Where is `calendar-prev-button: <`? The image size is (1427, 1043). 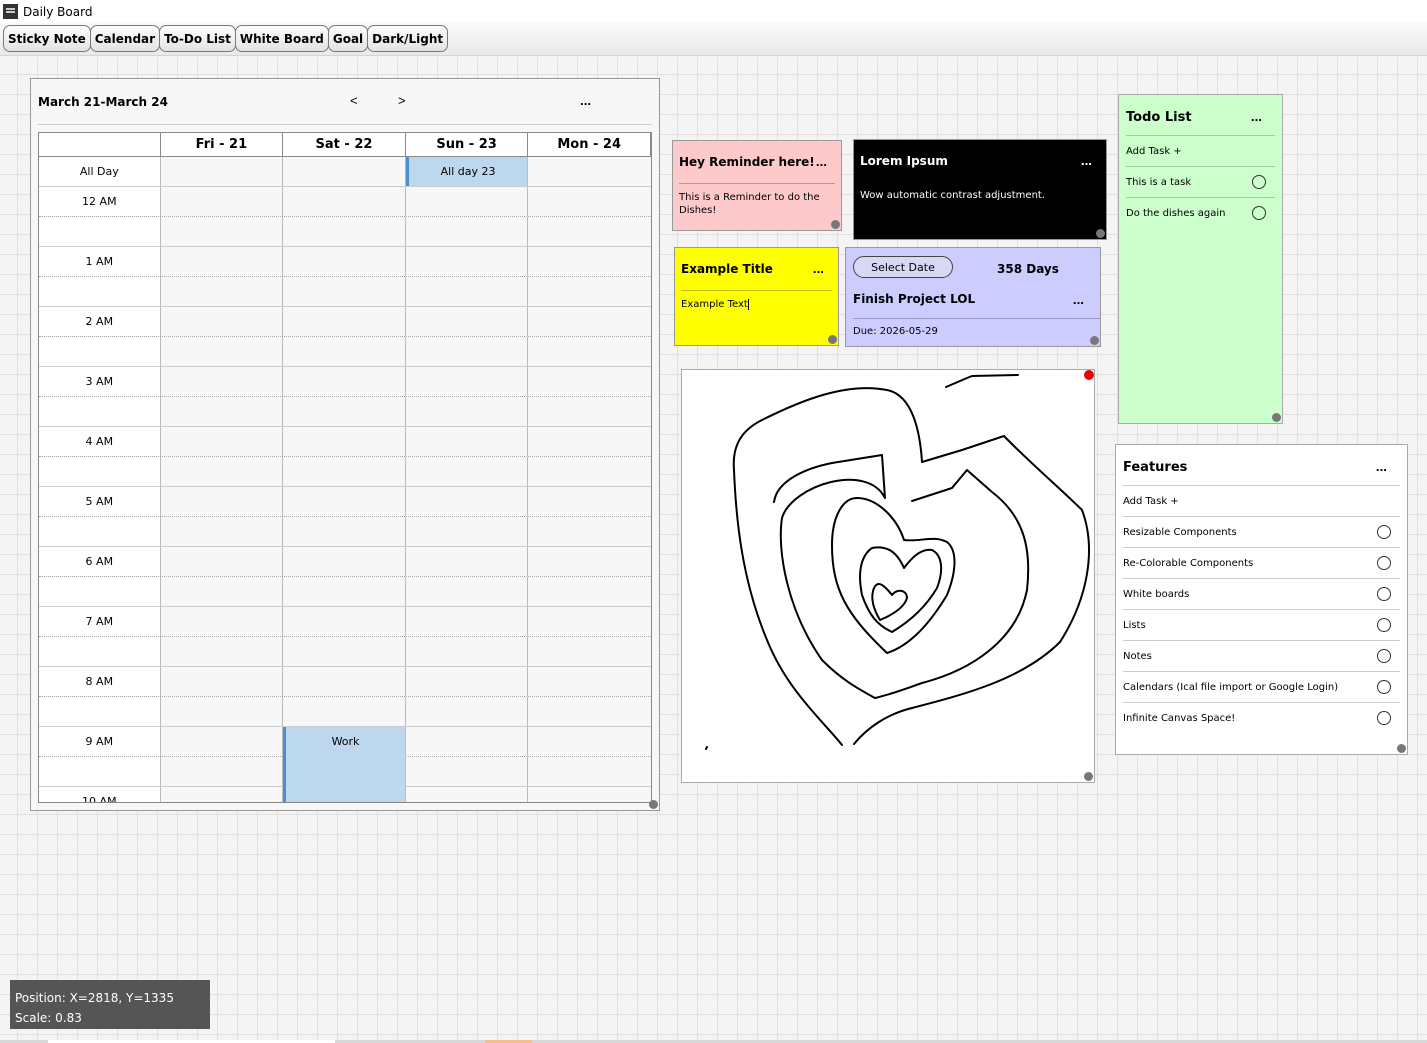
calendar-prev-button: < is located at coordinates (354, 100).